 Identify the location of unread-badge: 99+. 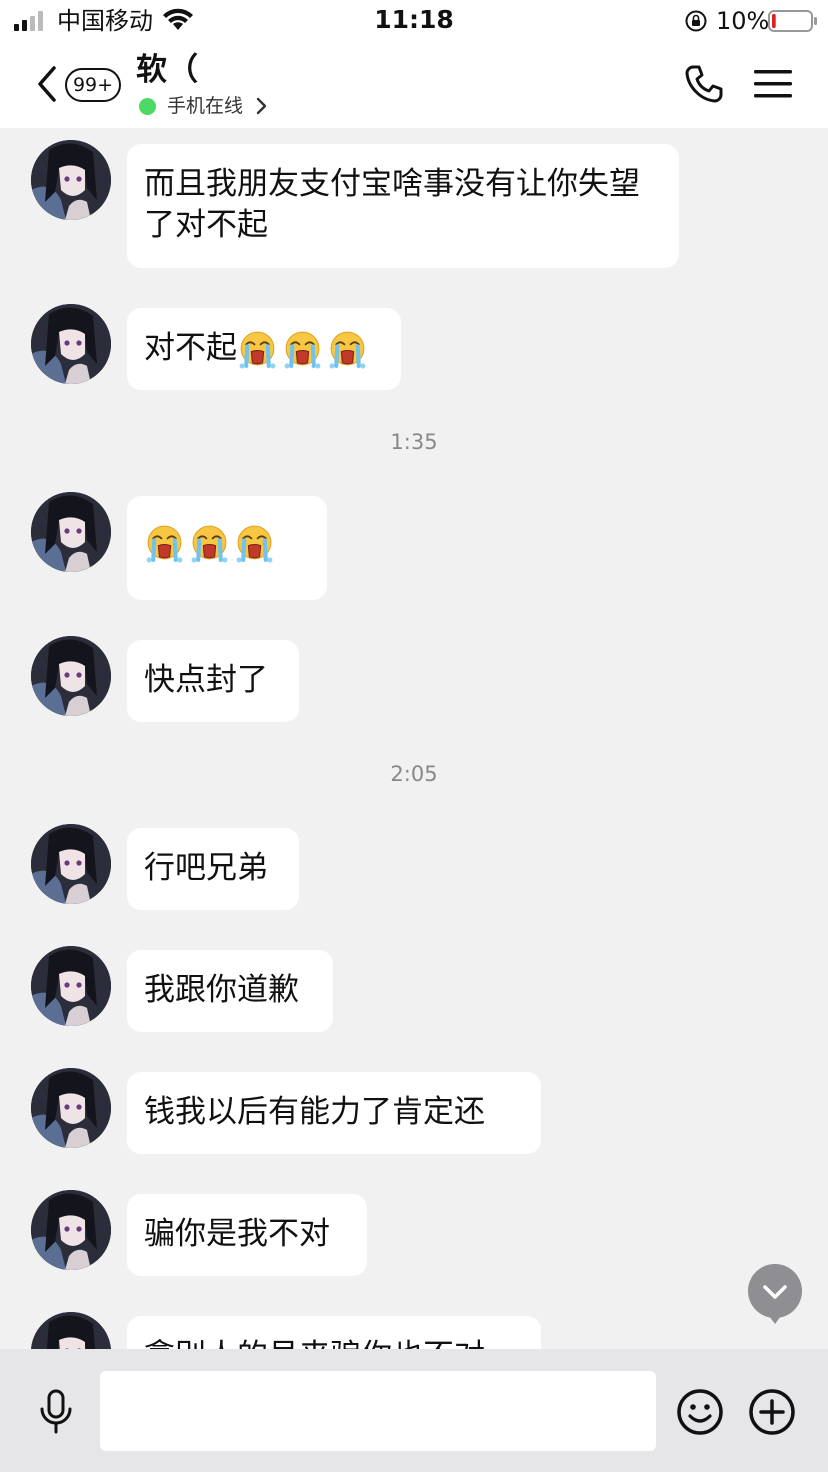
(93, 85).